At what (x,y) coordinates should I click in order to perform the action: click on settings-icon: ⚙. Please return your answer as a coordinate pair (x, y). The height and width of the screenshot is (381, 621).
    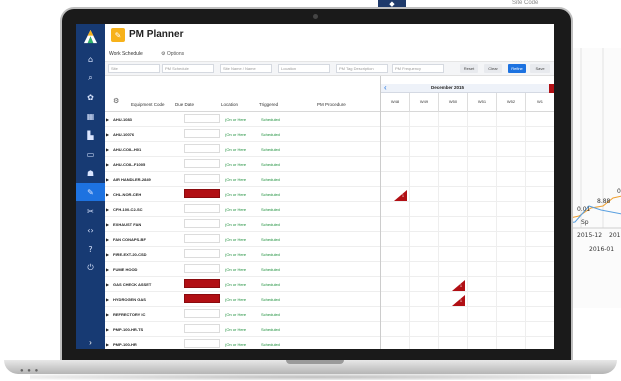
    Looking at the image, I should click on (116, 101).